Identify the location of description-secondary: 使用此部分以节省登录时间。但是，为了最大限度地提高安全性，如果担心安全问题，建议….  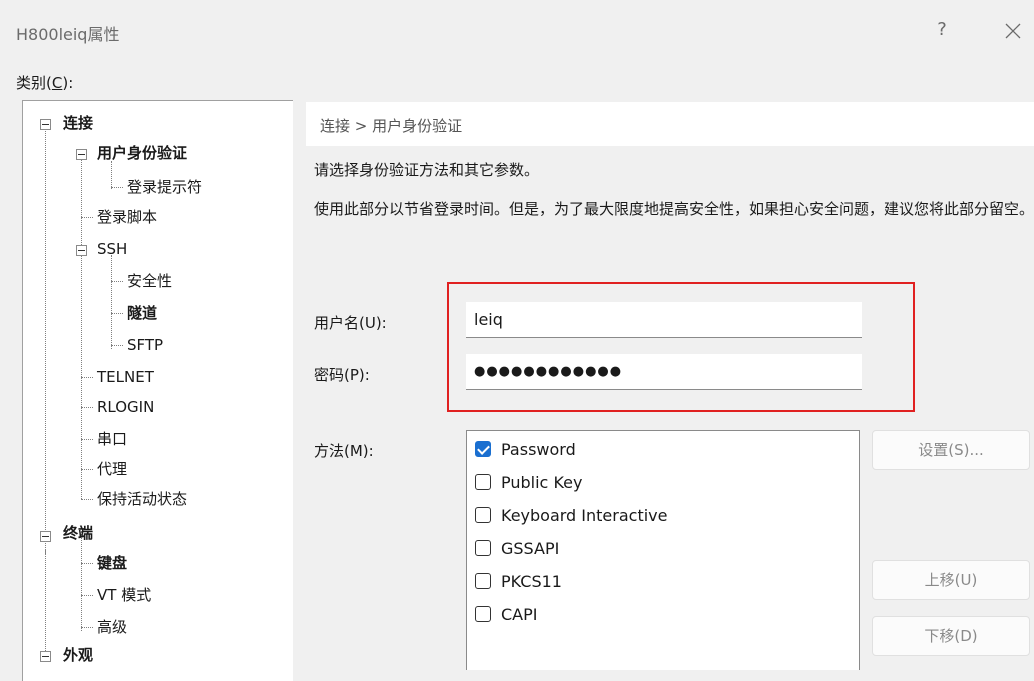
(674, 209).